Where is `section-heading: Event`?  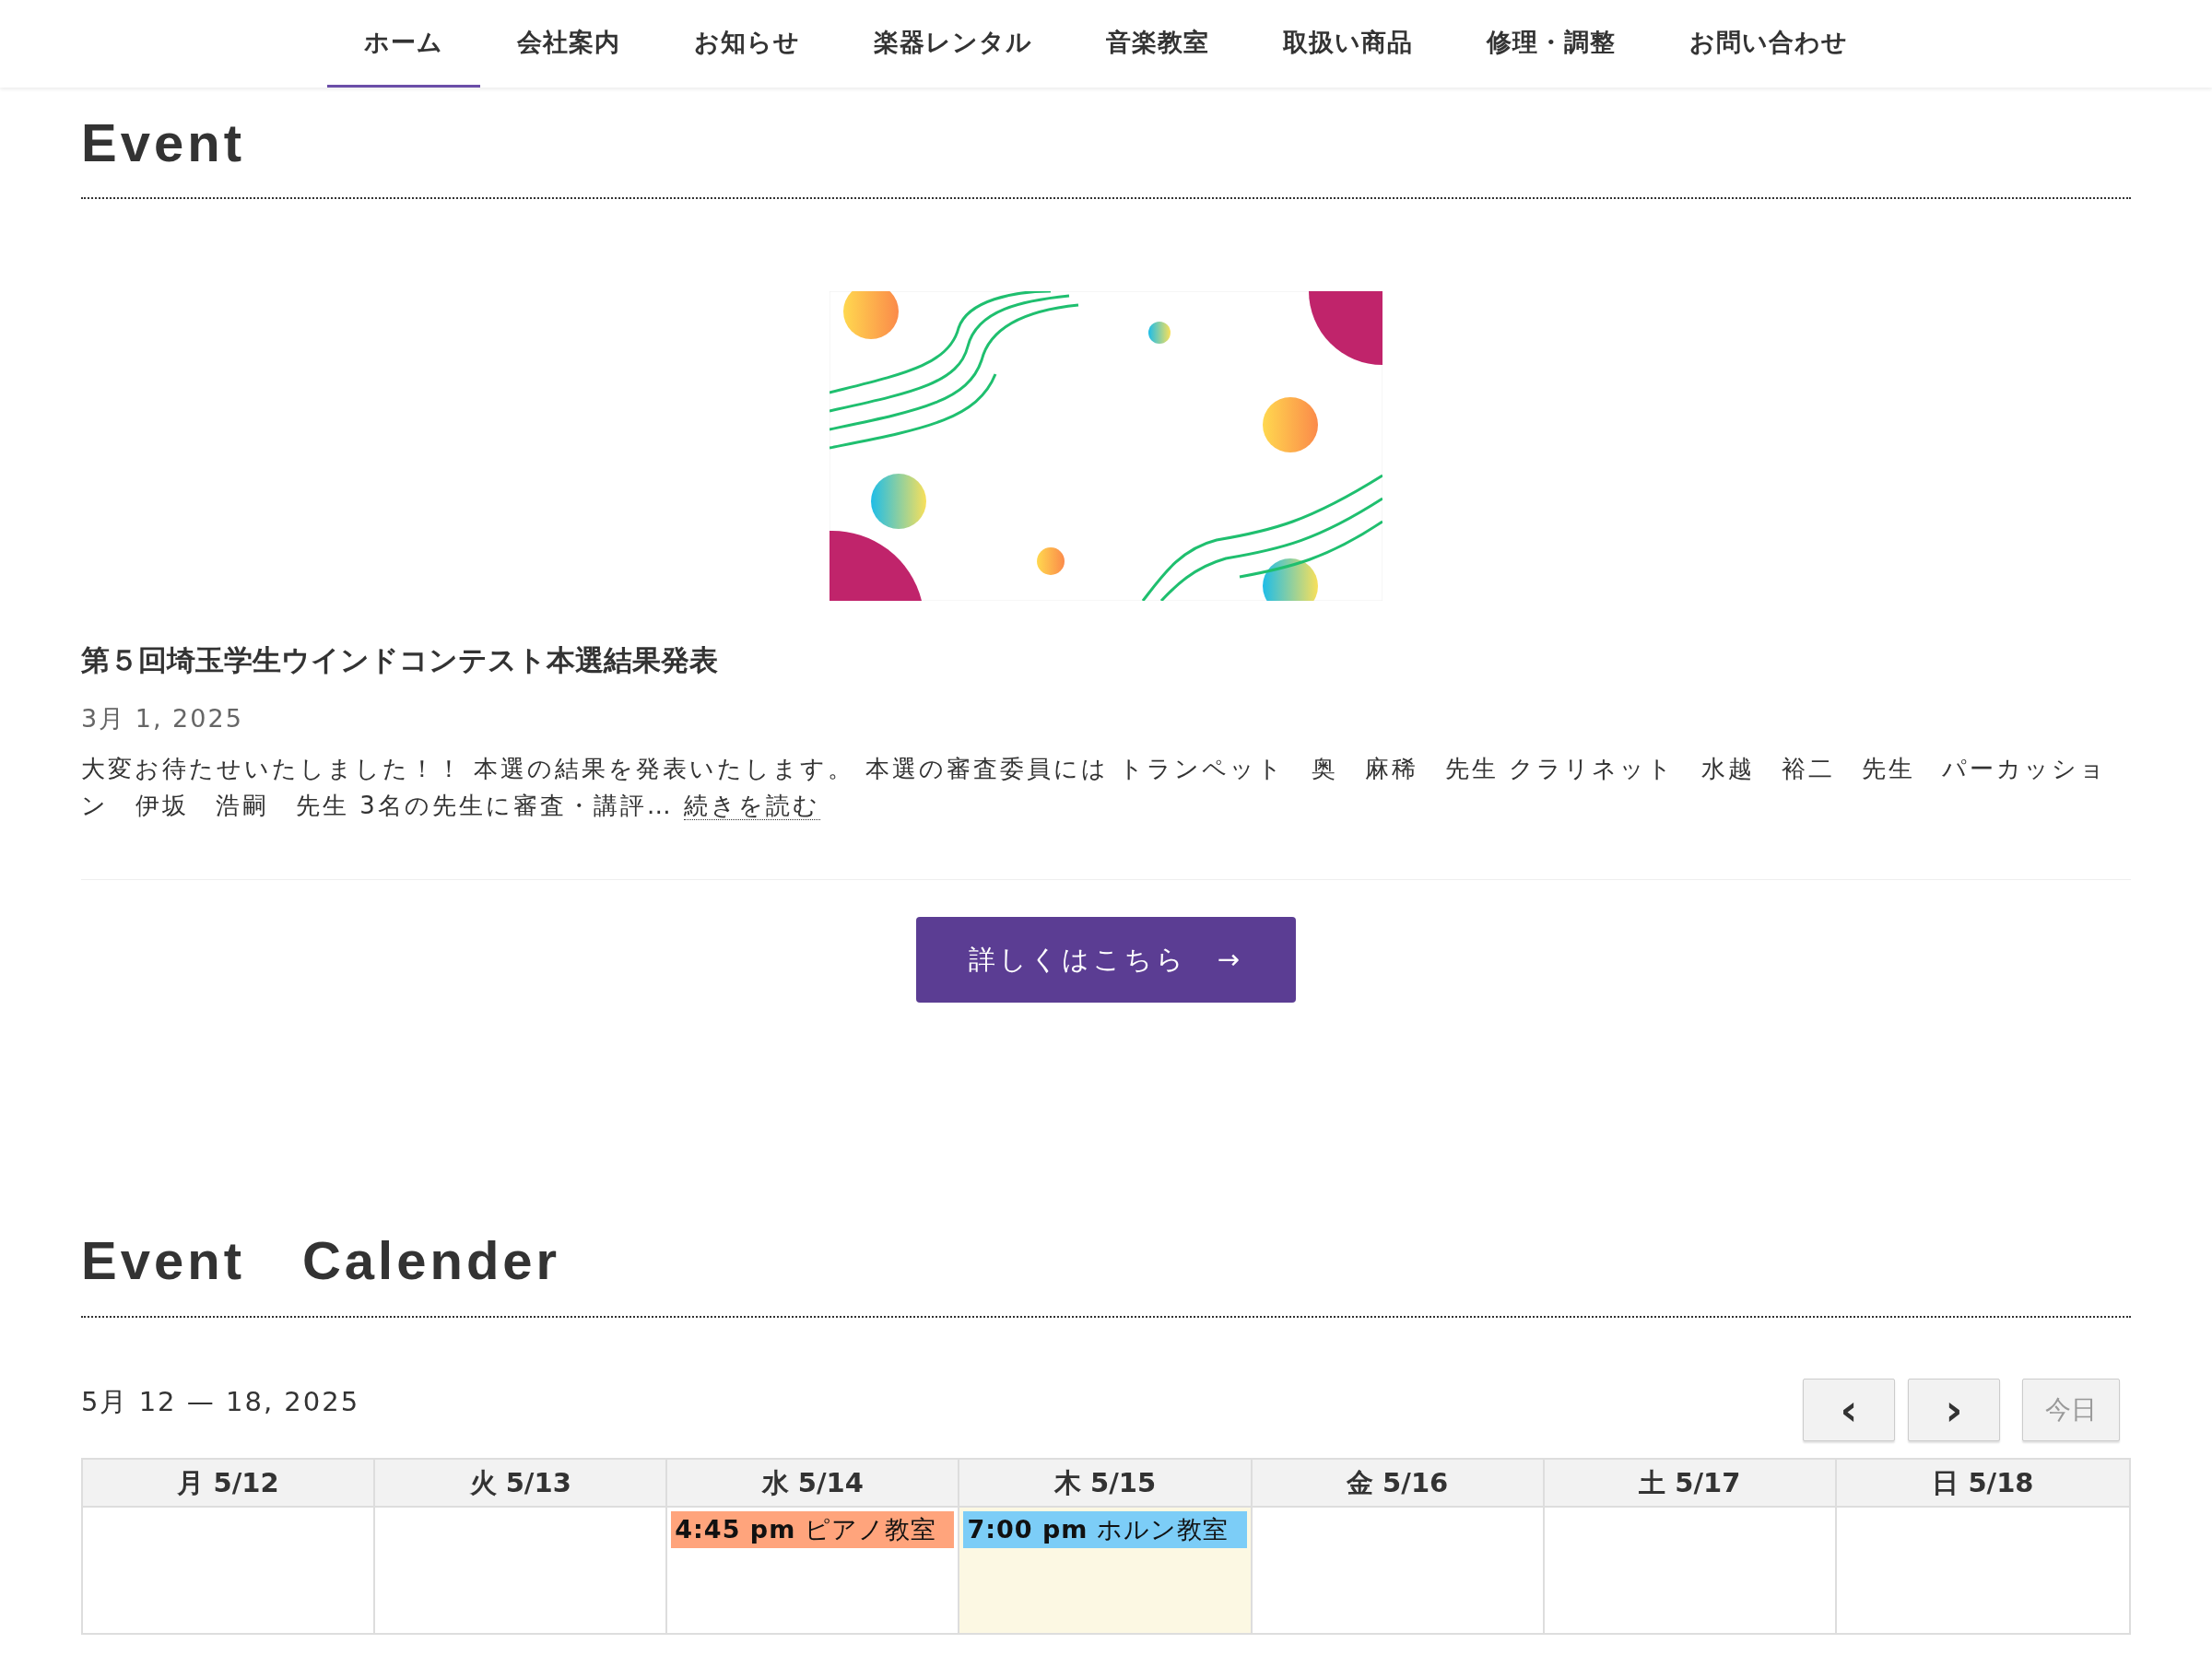
section-heading: Event is located at coordinates (163, 143).